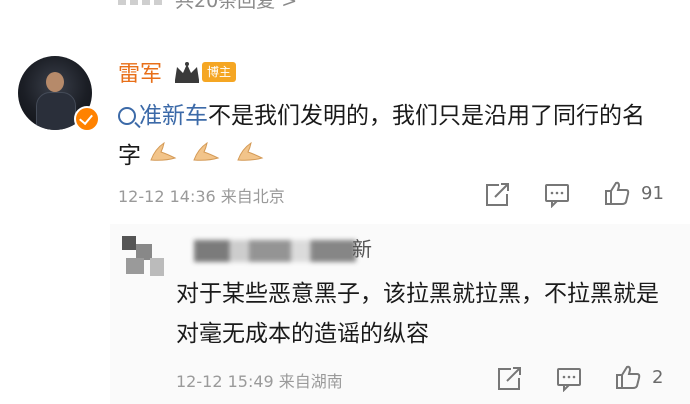 This screenshot has height=404, width=690. Describe the element at coordinates (417, 314) in the screenshot. I see `reply-text: 对于某些恶意黑子，该拉黑就拉黑，不拉黑就是对毫无成本的造谣的纵容` at that location.